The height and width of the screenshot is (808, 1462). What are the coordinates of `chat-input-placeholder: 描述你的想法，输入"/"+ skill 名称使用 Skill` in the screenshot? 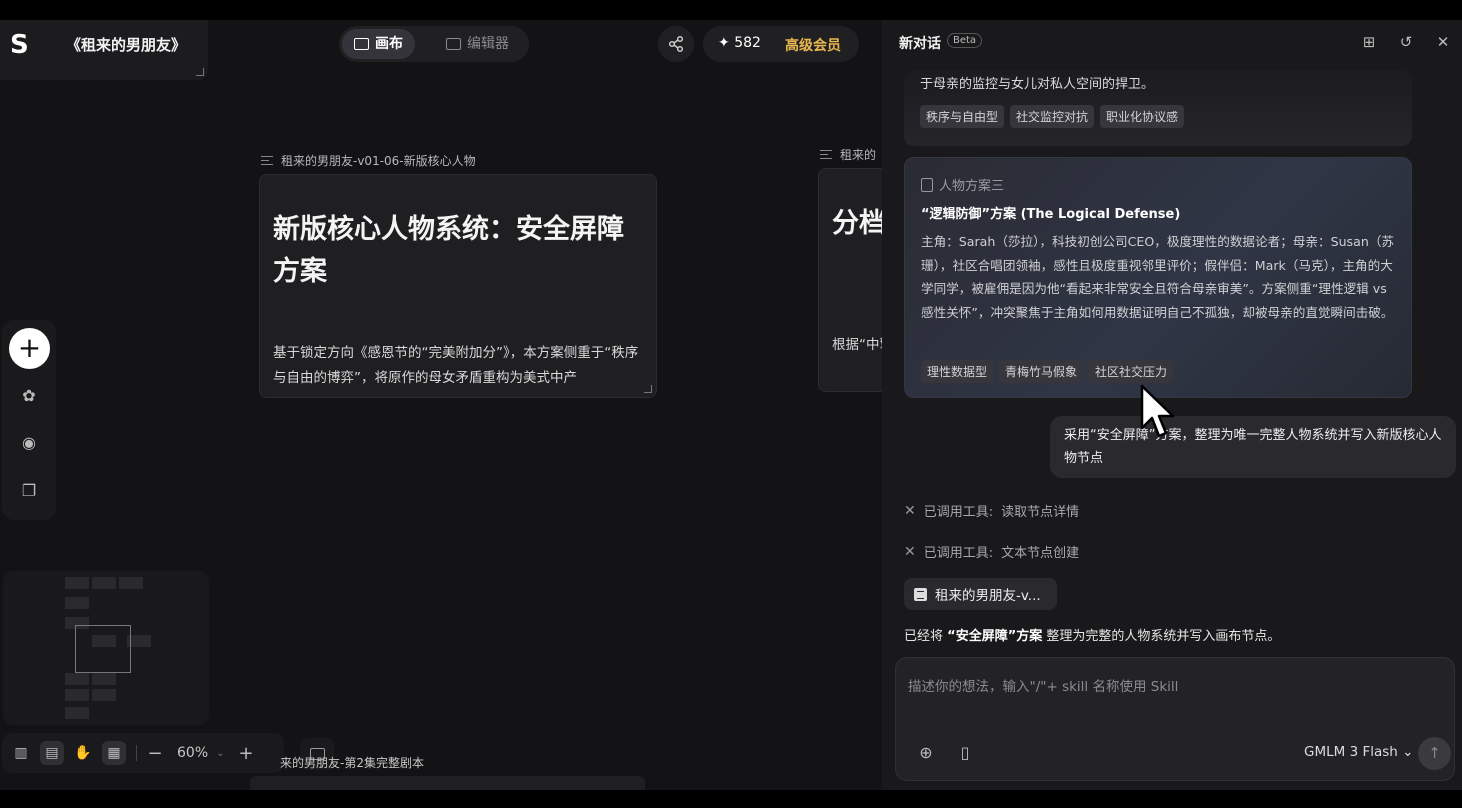 It's located at (1043, 685).